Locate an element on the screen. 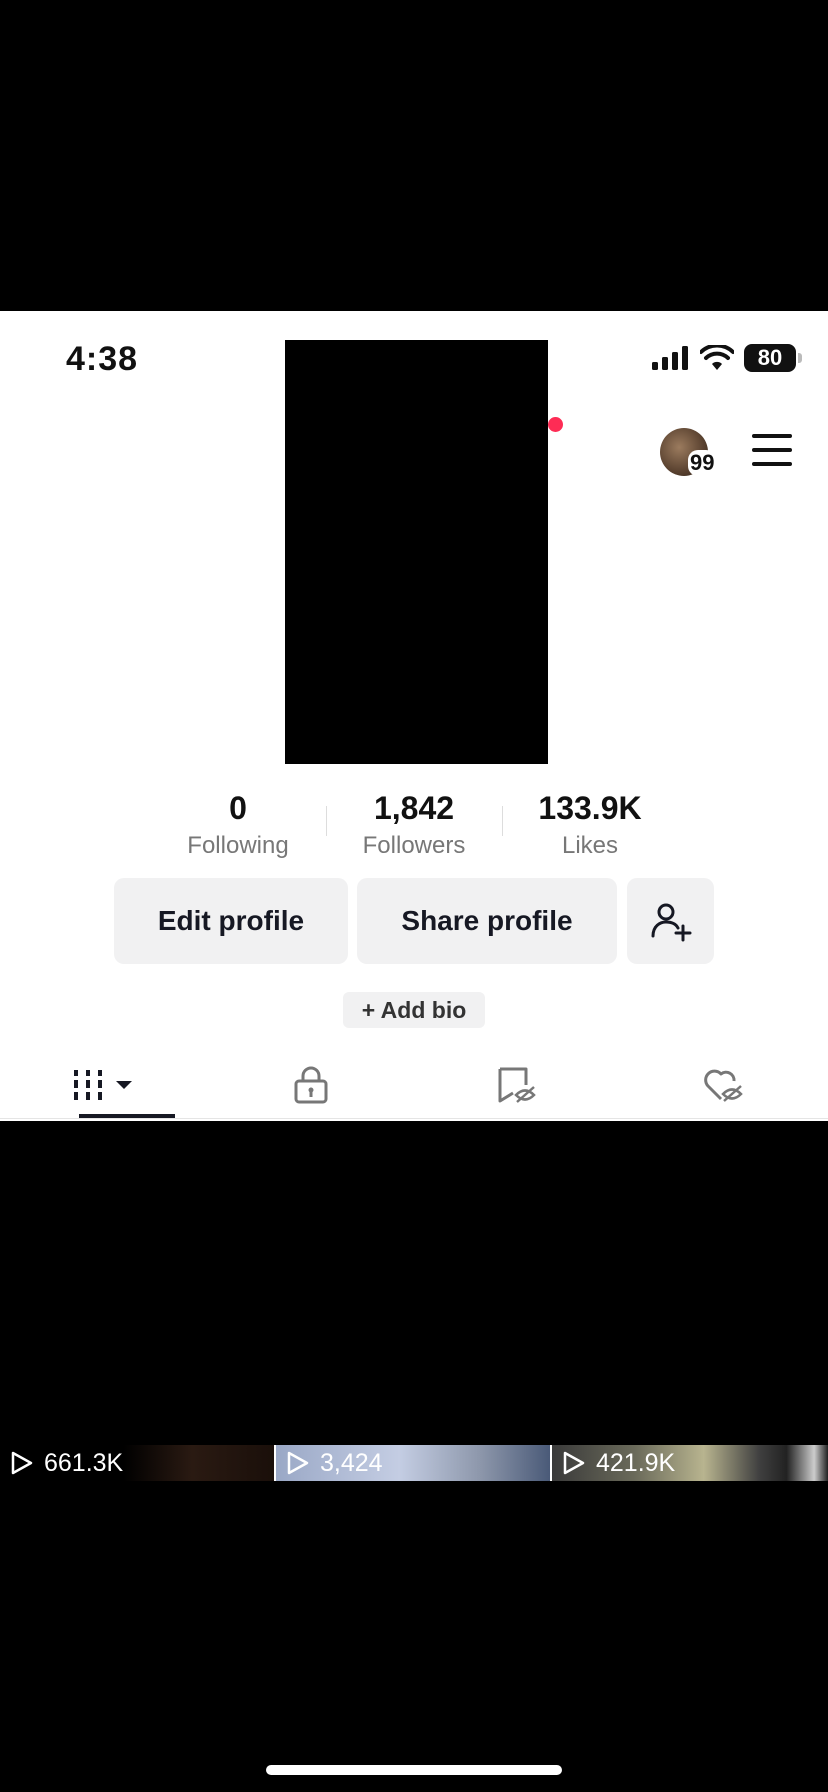 The image size is (828, 1792). video-thumbnail: 661.3K is located at coordinates (138, 1463).